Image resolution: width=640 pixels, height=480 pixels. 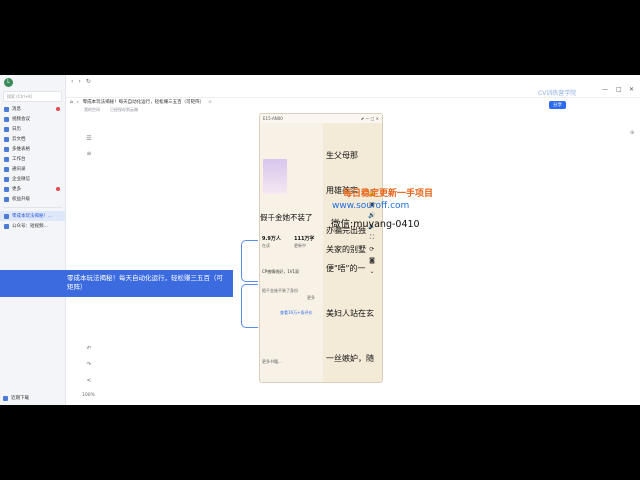 What do you see at coordinates (116, 283) in the screenshot?
I see `mindmap-root-node: 零成本玩法揭秘！每天自动化运行，轻松赚三五百（可矩阵）` at bounding box center [116, 283].